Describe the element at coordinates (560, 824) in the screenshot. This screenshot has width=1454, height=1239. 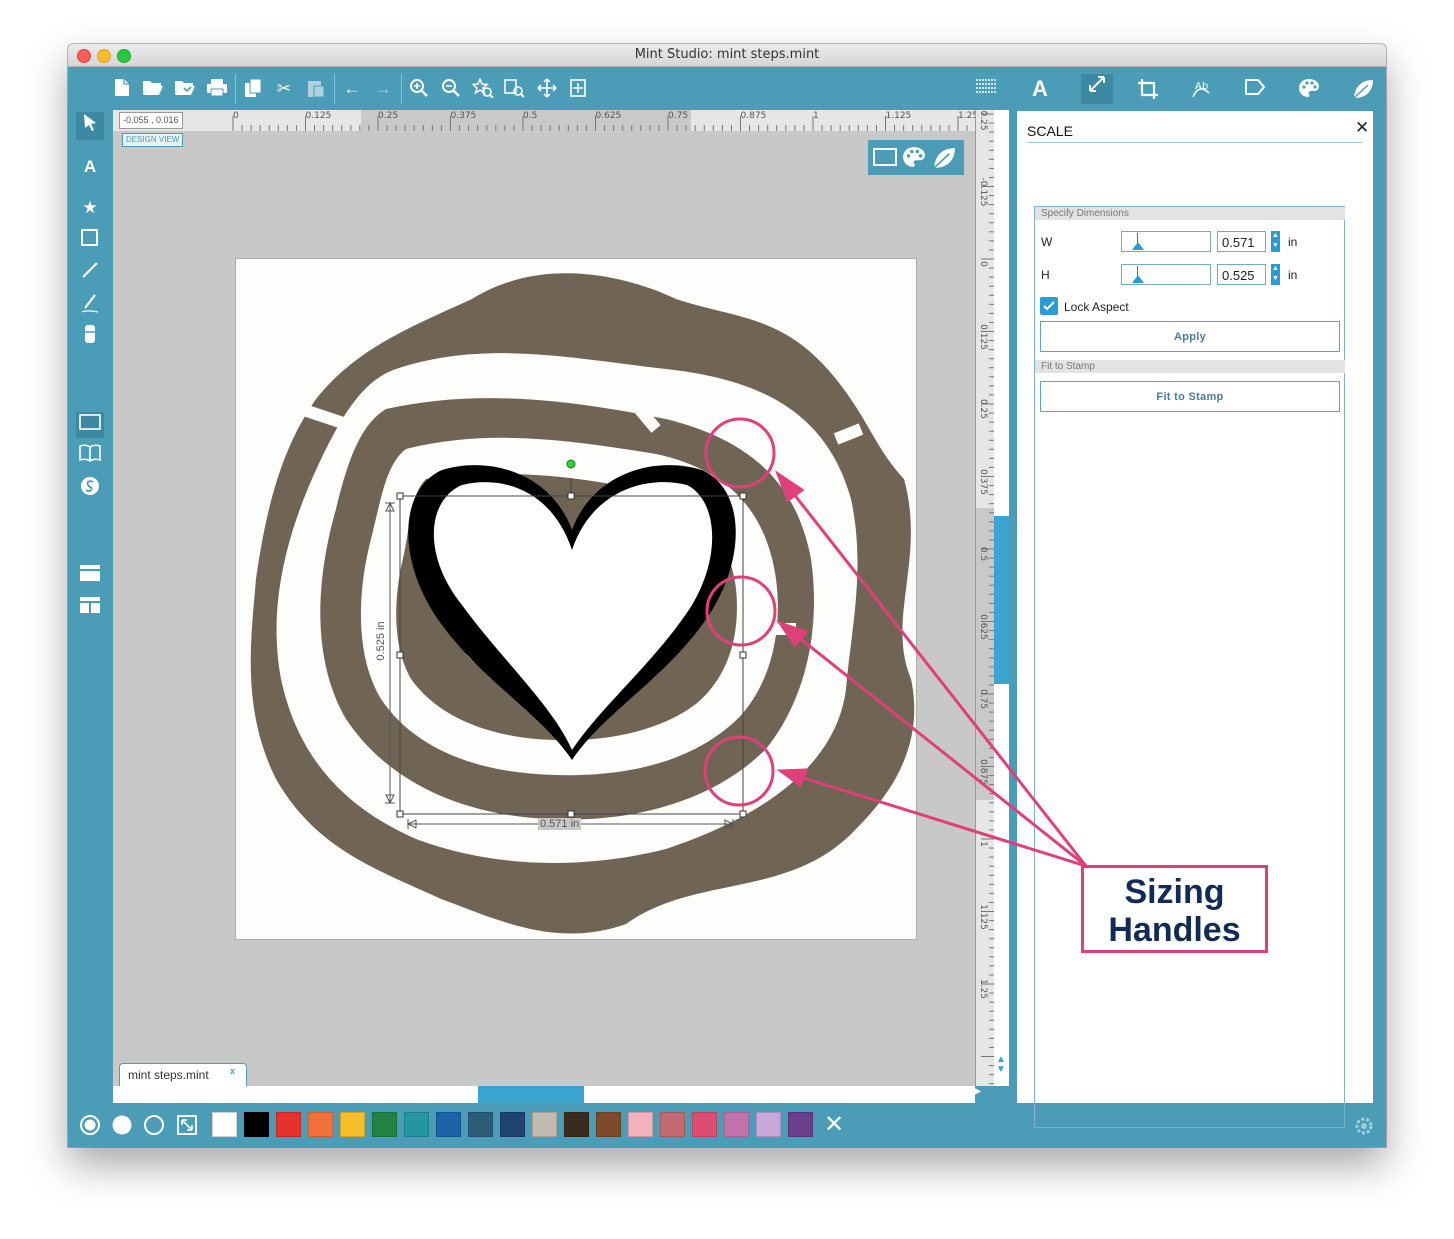
I see `width-dimension: 0.571 in` at that location.